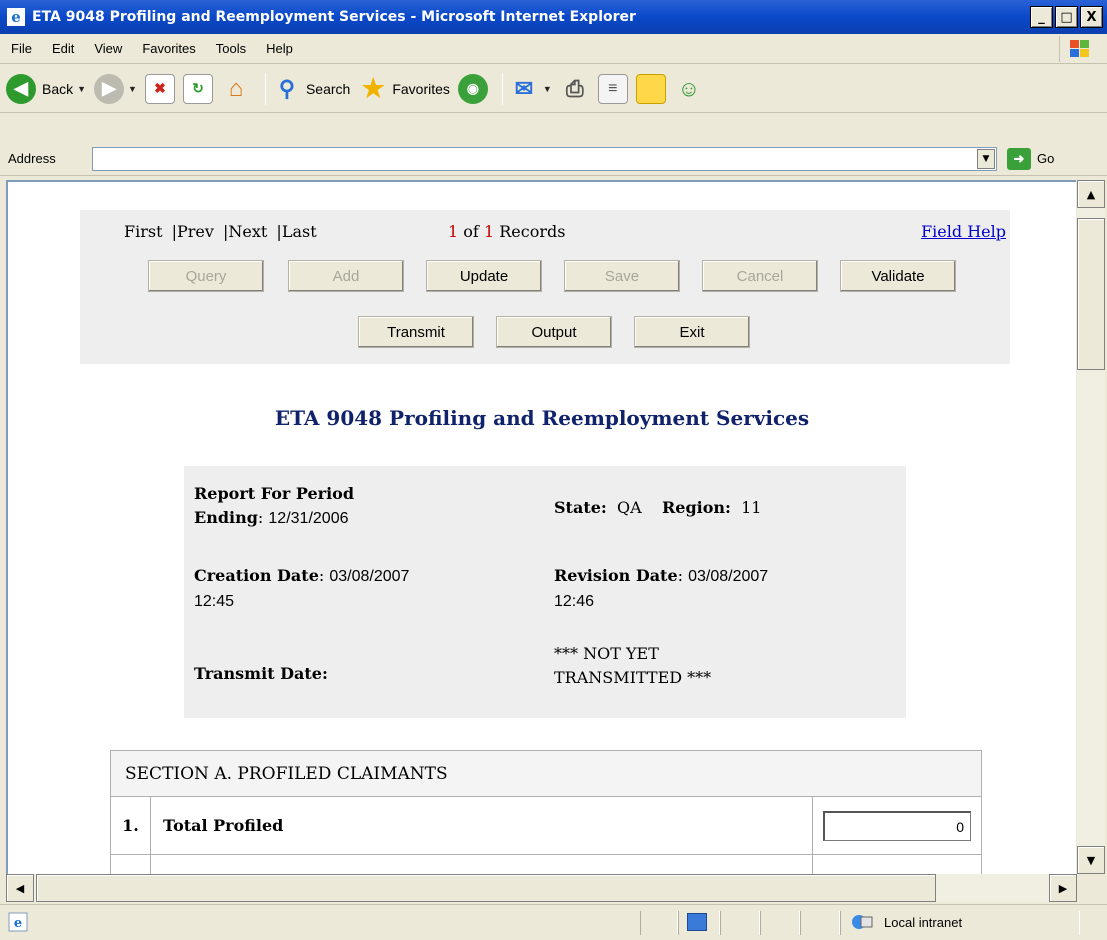 This screenshot has height=940, width=1107. I want to click on nav-prev: |Prev, so click(193, 231).